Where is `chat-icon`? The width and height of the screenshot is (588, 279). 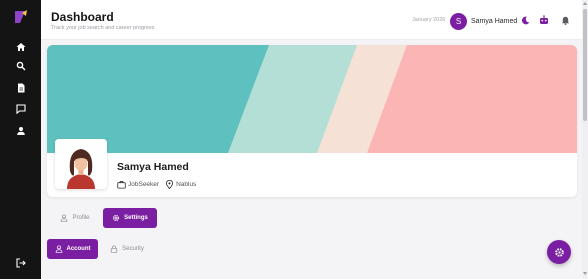 chat-icon is located at coordinates (20, 108).